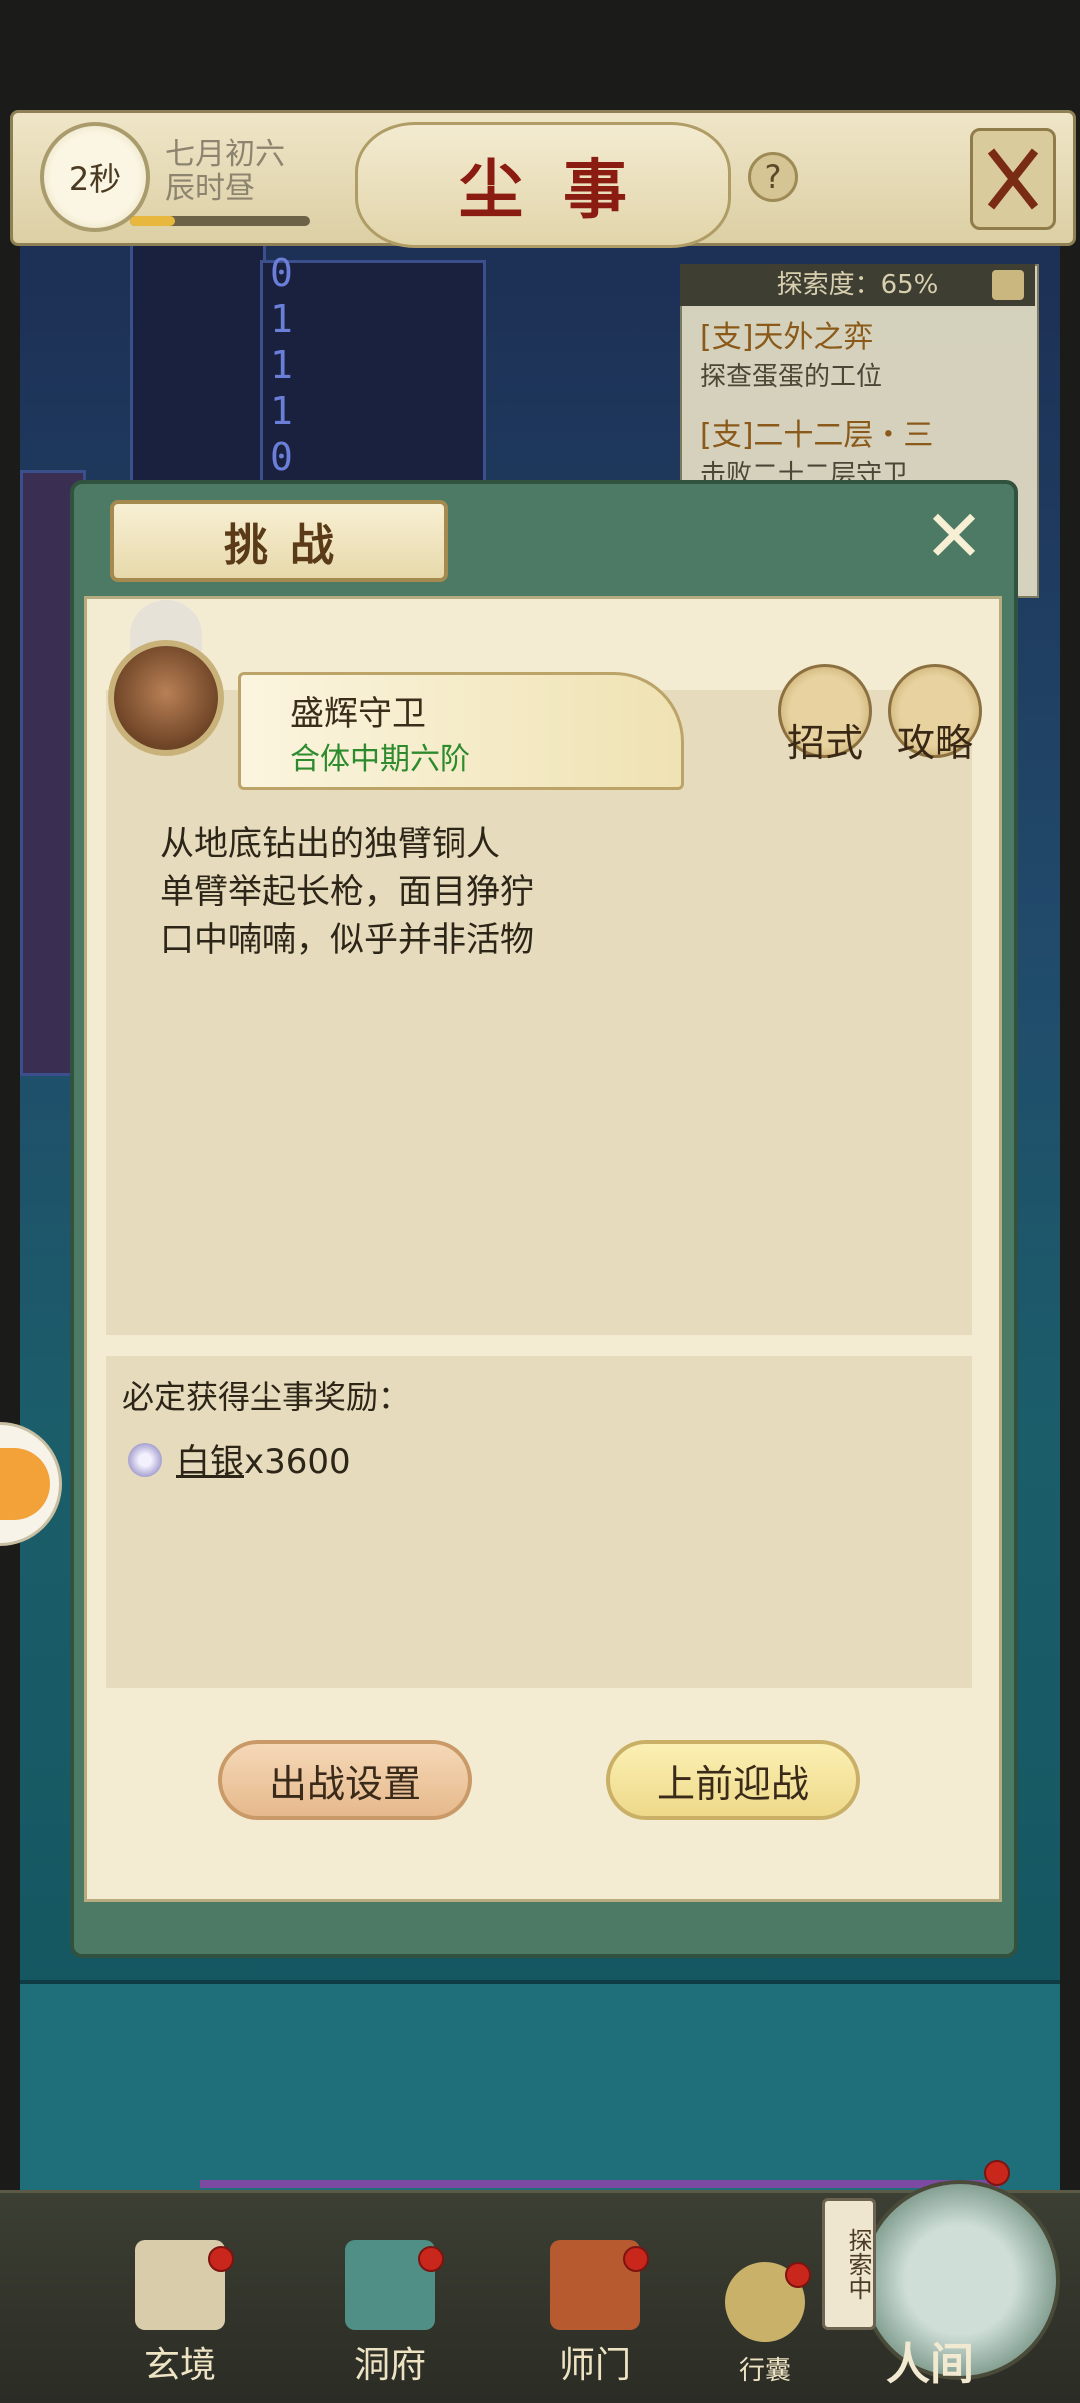 The width and height of the screenshot is (1080, 2403). I want to click on description-line: 口中喃喃，似乎并非活物, so click(347, 940).